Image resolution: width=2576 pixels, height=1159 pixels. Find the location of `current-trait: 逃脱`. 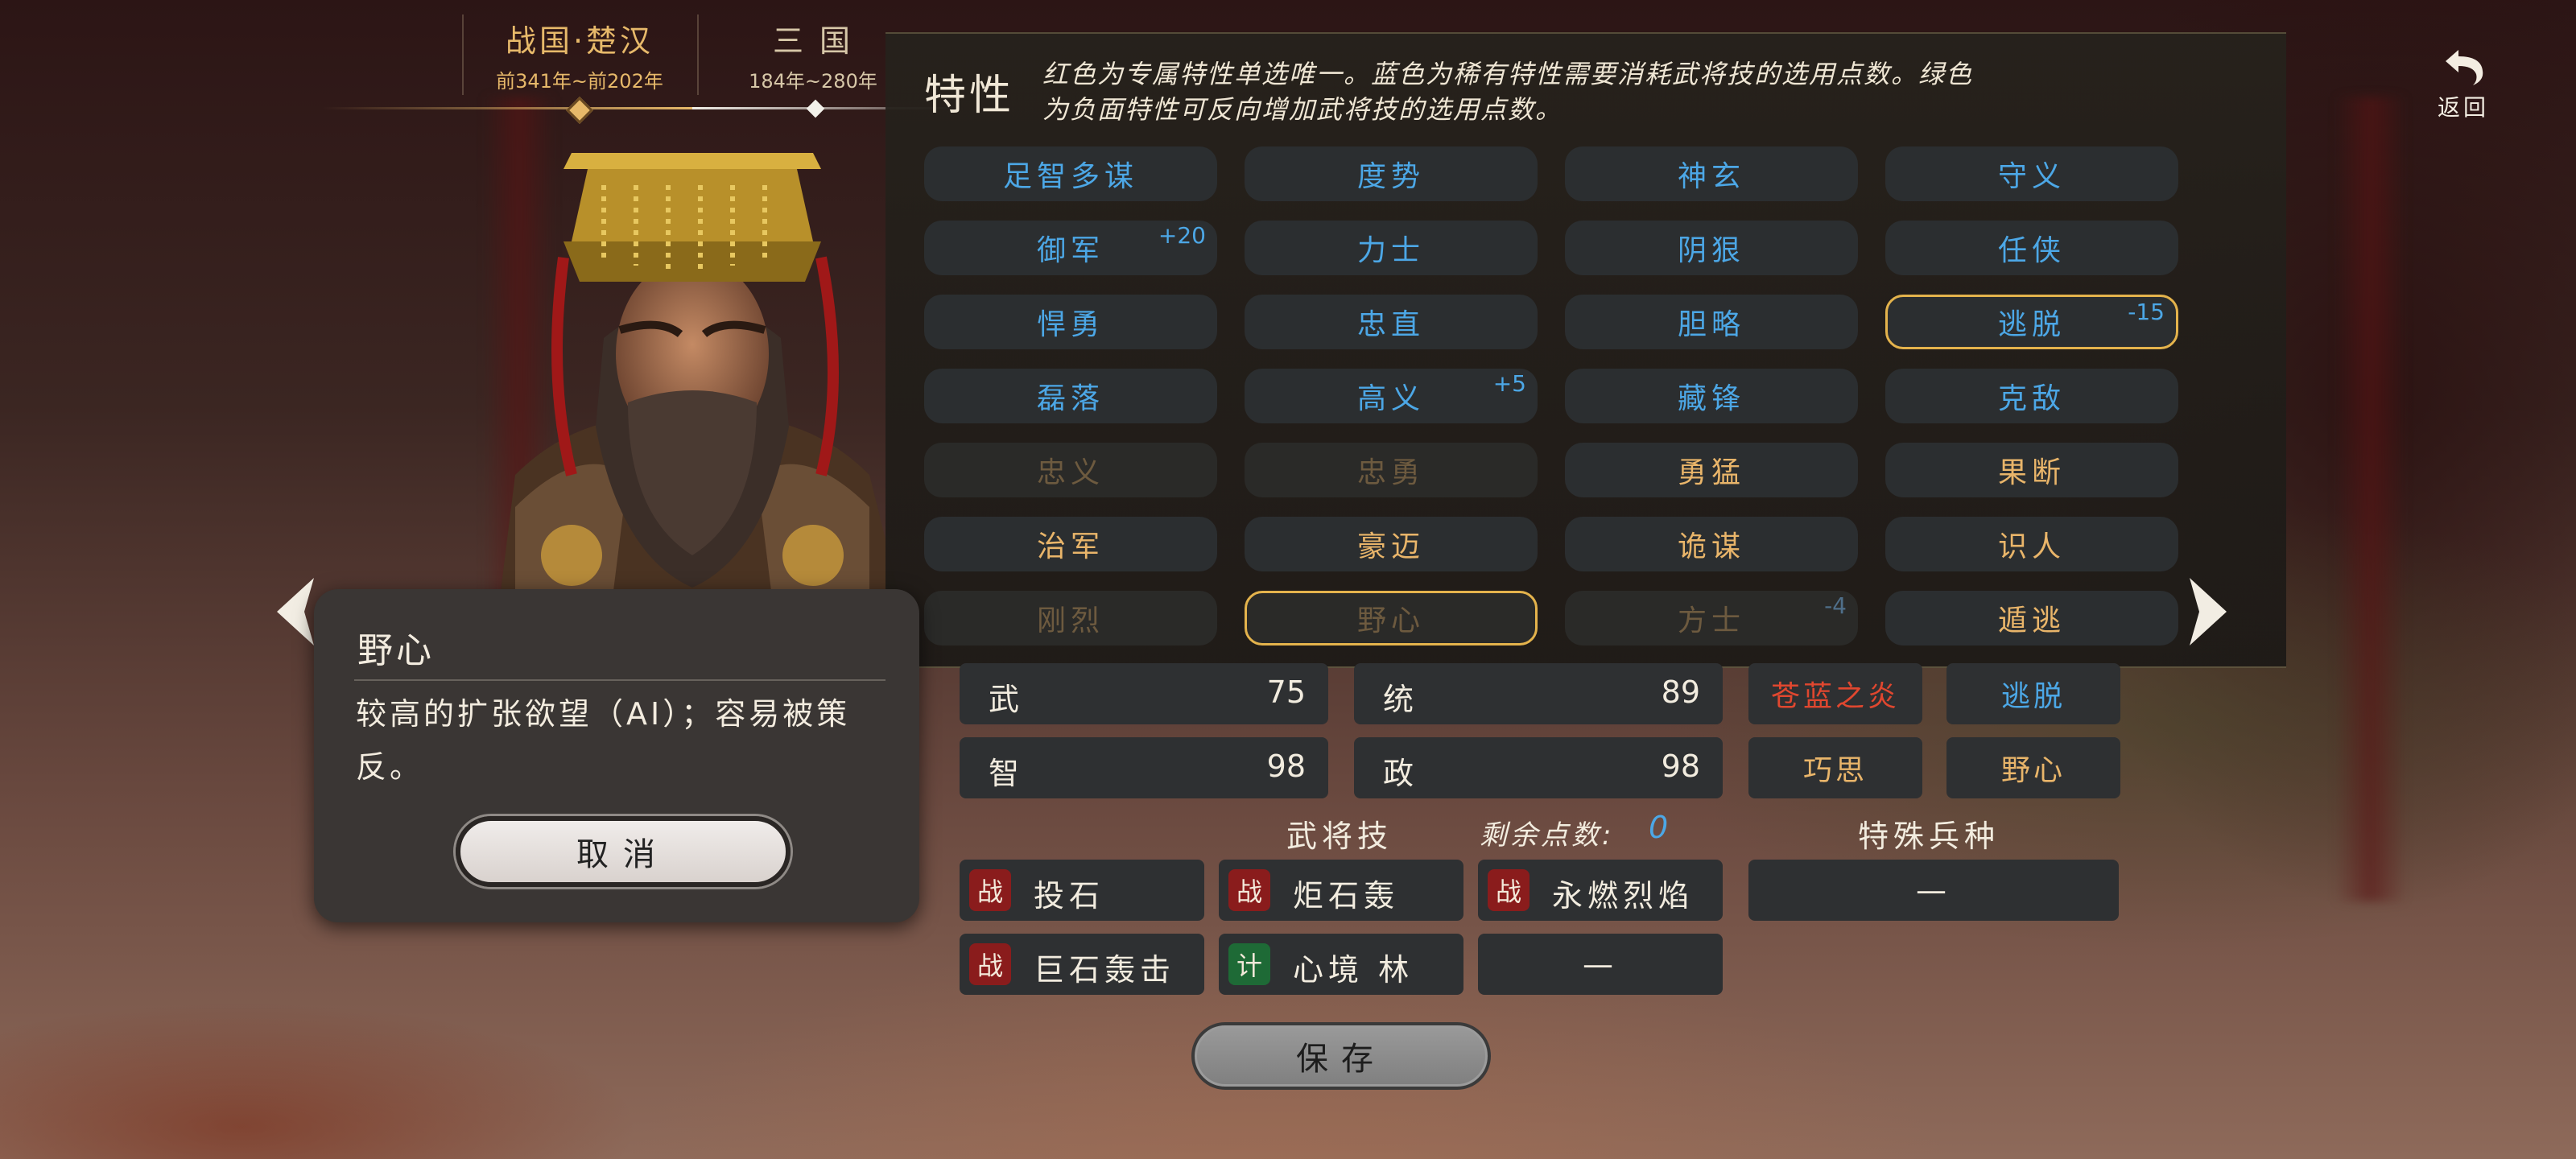

current-trait: 逃脱 is located at coordinates (2033, 693).